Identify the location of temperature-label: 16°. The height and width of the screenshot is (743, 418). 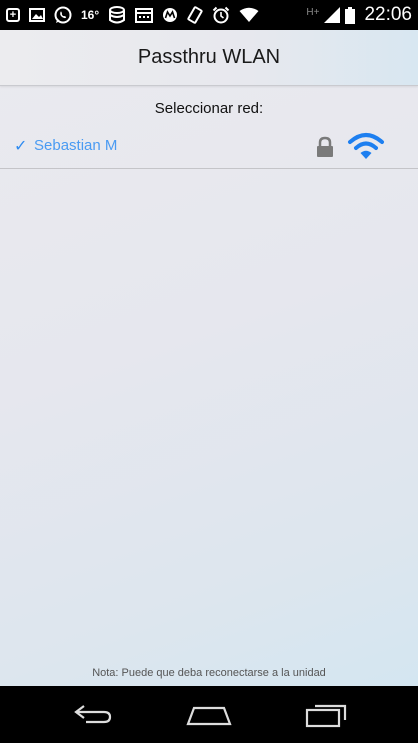
(90, 15).